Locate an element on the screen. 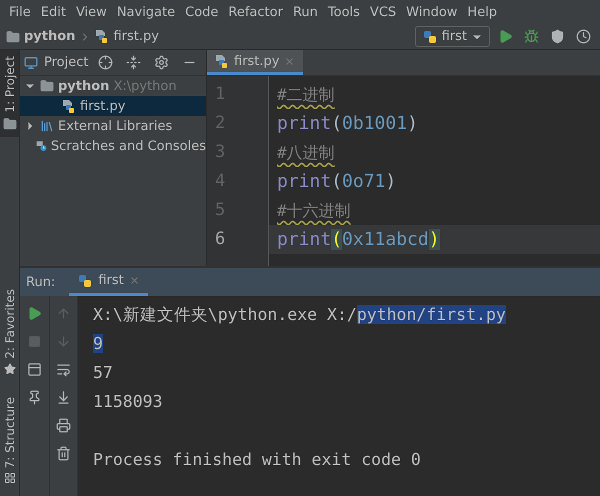 The height and width of the screenshot is (496, 600). menu-item: Navigate is located at coordinates (146, 12).